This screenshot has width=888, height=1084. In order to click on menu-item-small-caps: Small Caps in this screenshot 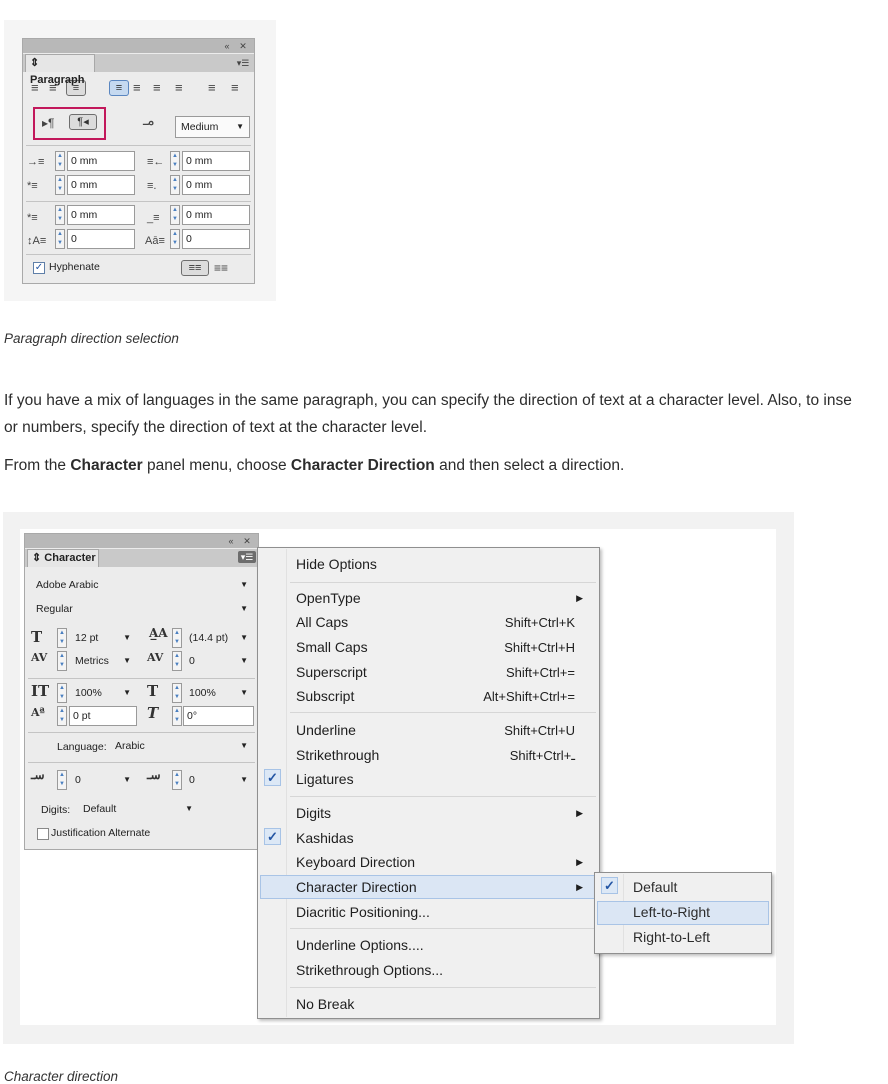, I will do `click(332, 647)`.